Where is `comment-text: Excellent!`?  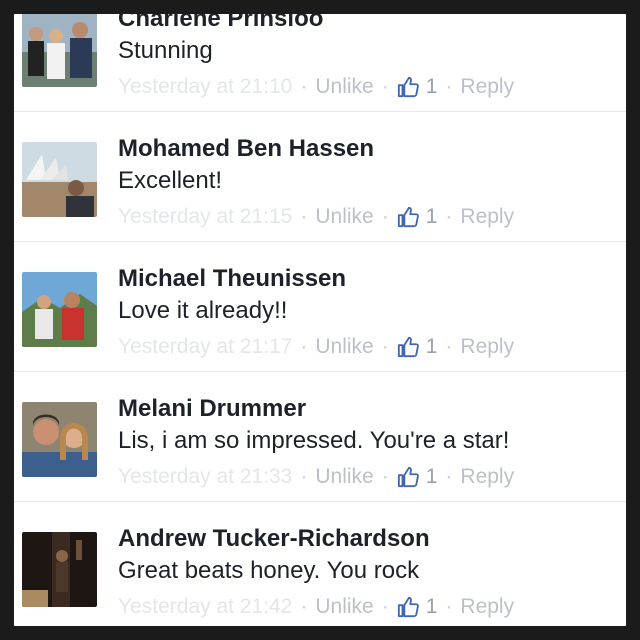
comment-text: Excellent! is located at coordinates (170, 180).